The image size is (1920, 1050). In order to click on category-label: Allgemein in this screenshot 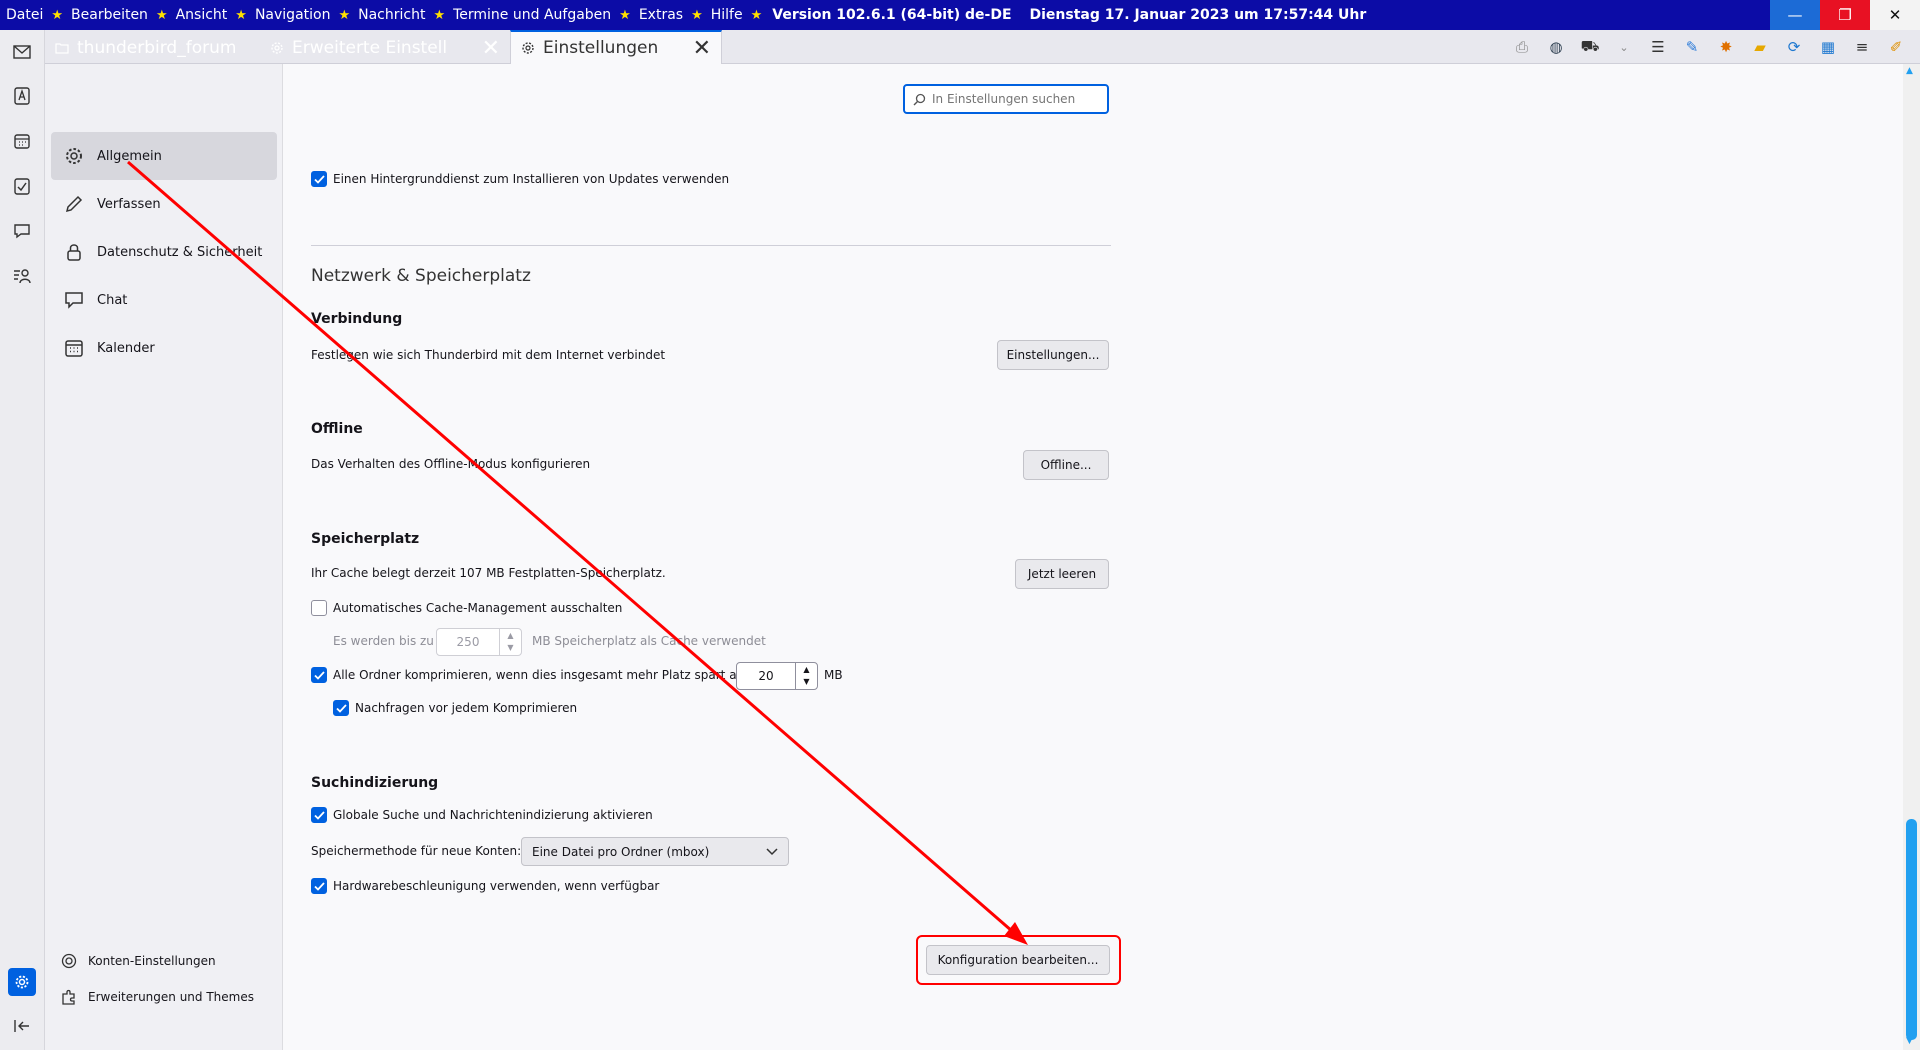, I will do `click(129, 156)`.